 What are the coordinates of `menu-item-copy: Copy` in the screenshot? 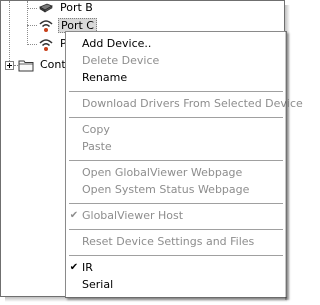 It's located at (176, 130).